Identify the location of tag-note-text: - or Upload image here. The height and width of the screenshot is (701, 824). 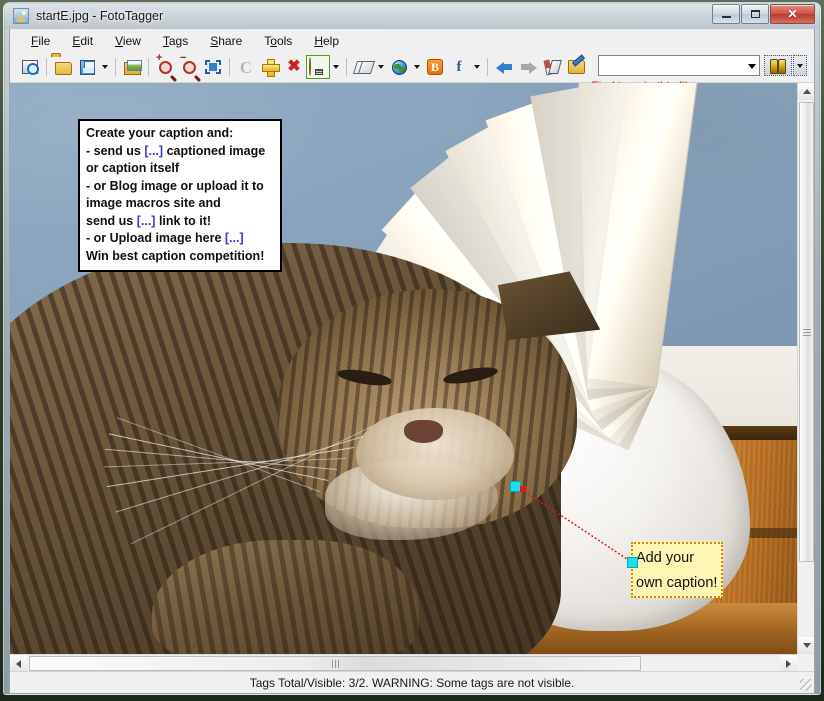
(155, 238).